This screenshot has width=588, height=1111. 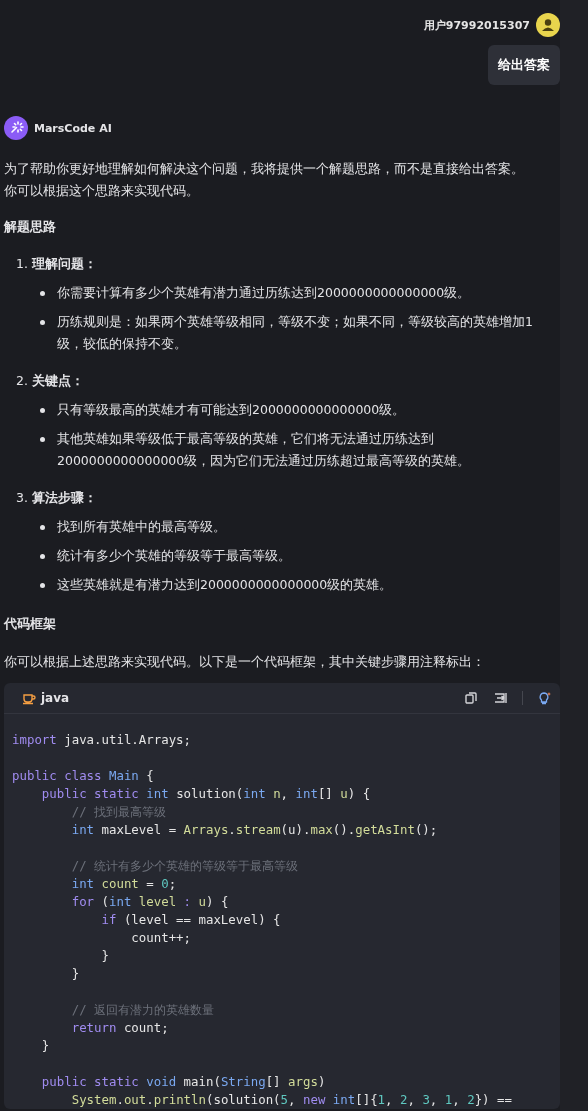 What do you see at coordinates (471, 698) in the screenshot?
I see `copy-icon` at bounding box center [471, 698].